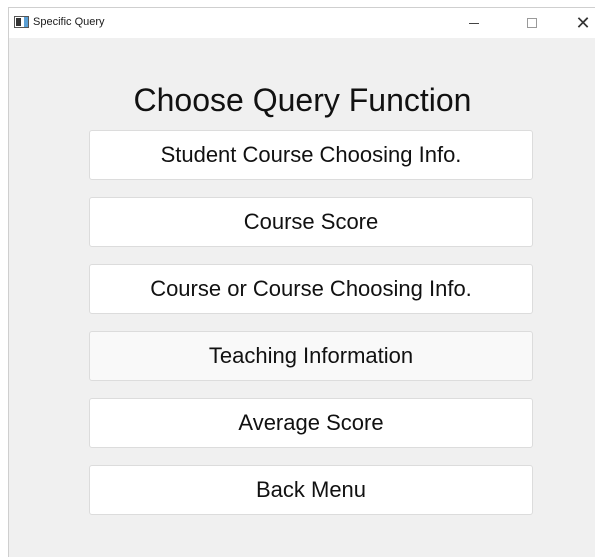 This screenshot has width=595, height=557. What do you see at coordinates (69, 22) in the screenshot?
I see `window-title: Specific Query` at bounding box center [69, 22].